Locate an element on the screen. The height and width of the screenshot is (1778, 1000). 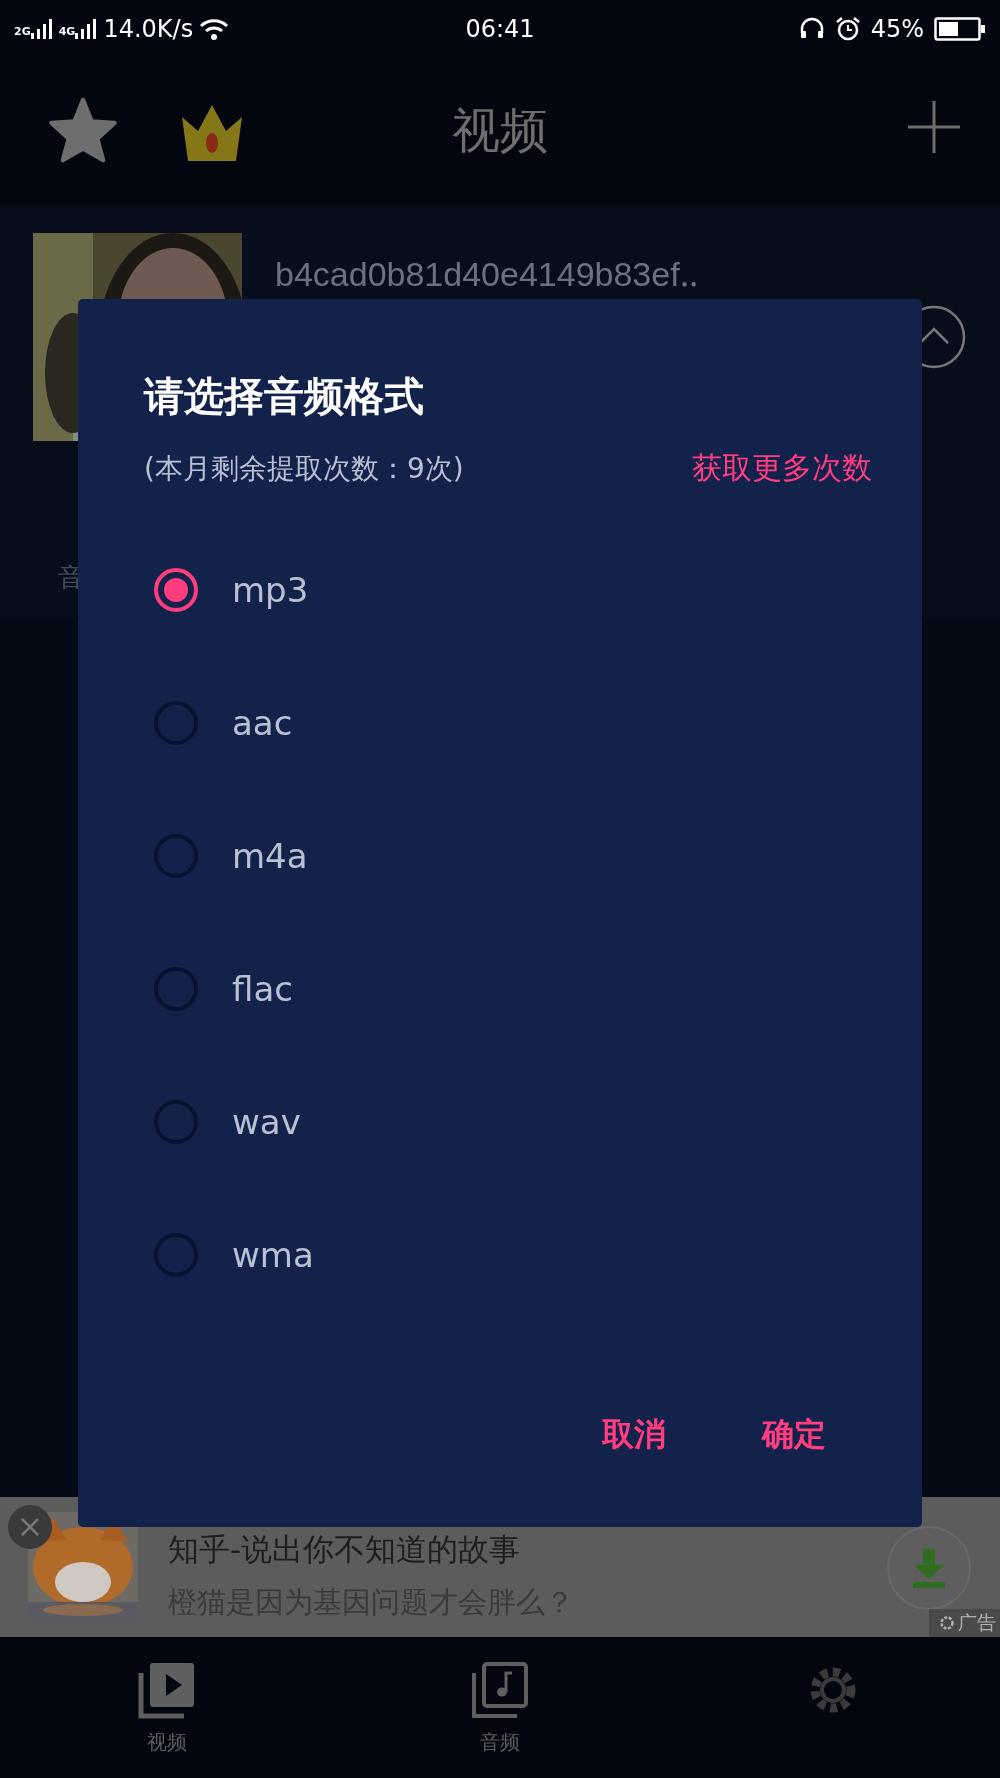
get-more-link: 获取更多次数 is located at coordinates (782, 468).